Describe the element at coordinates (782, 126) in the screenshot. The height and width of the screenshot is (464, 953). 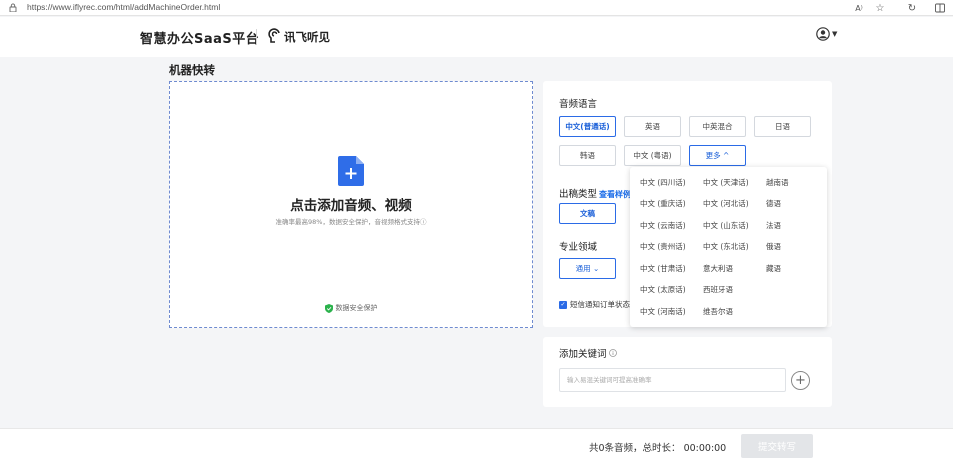
I see `lang-option-japanese: 日语` at that location.